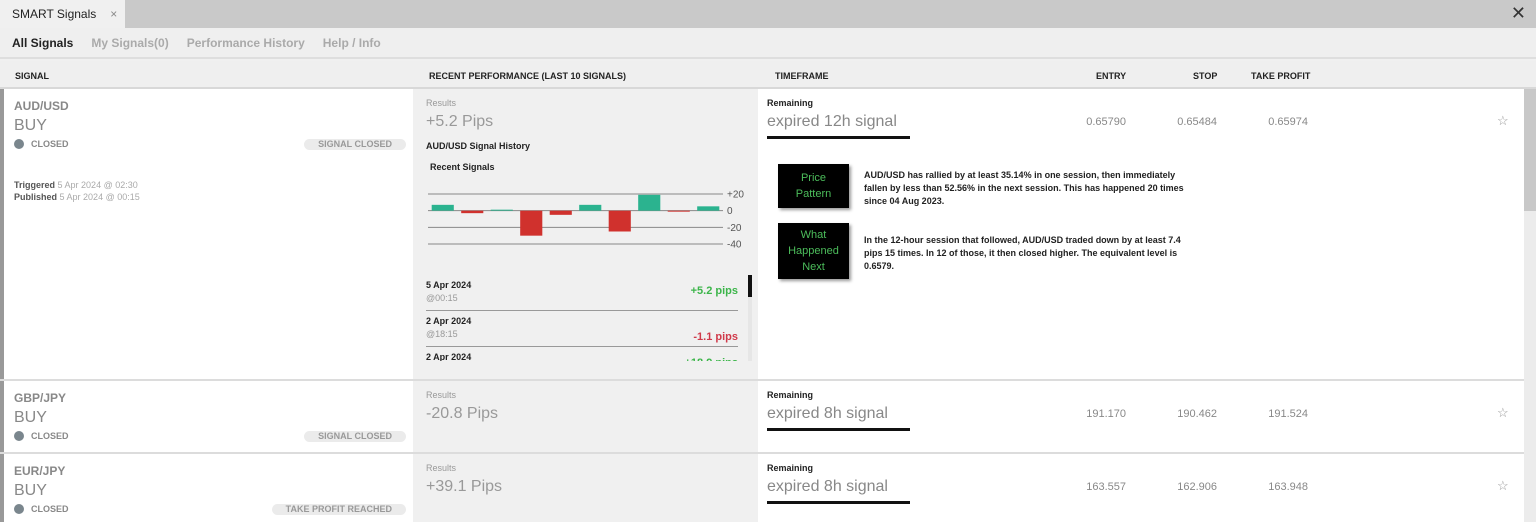 The image size is (1536, 522). Describe the element at coordinates (582, 354) in the screenshot. I see `history-item: 2 Apr 2024 +18.9 pips` at that location.